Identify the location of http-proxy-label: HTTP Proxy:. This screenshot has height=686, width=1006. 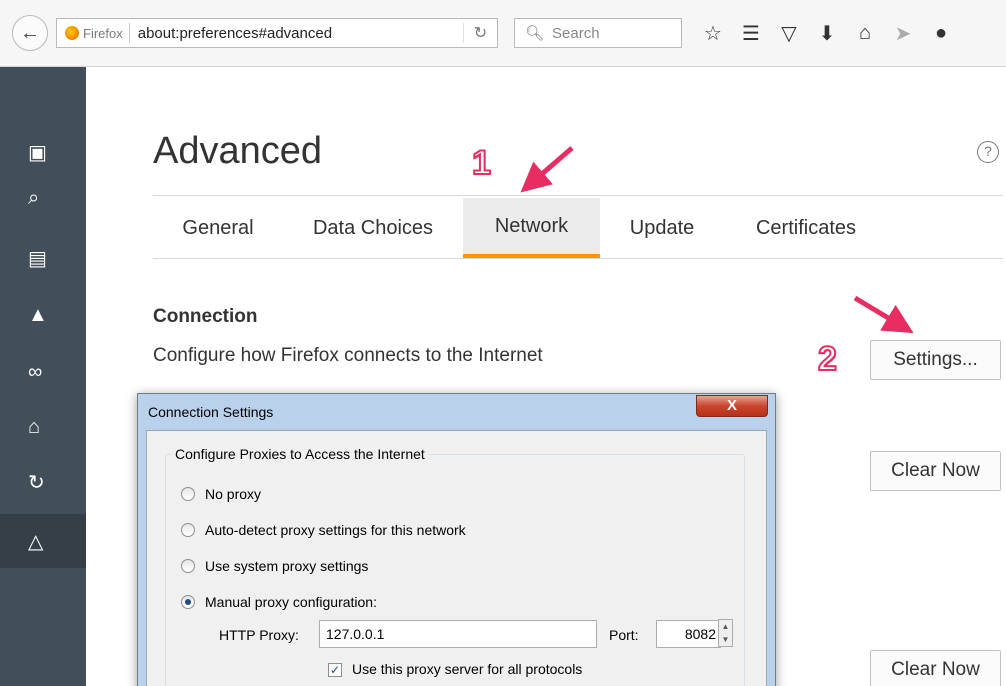
(259, 635).